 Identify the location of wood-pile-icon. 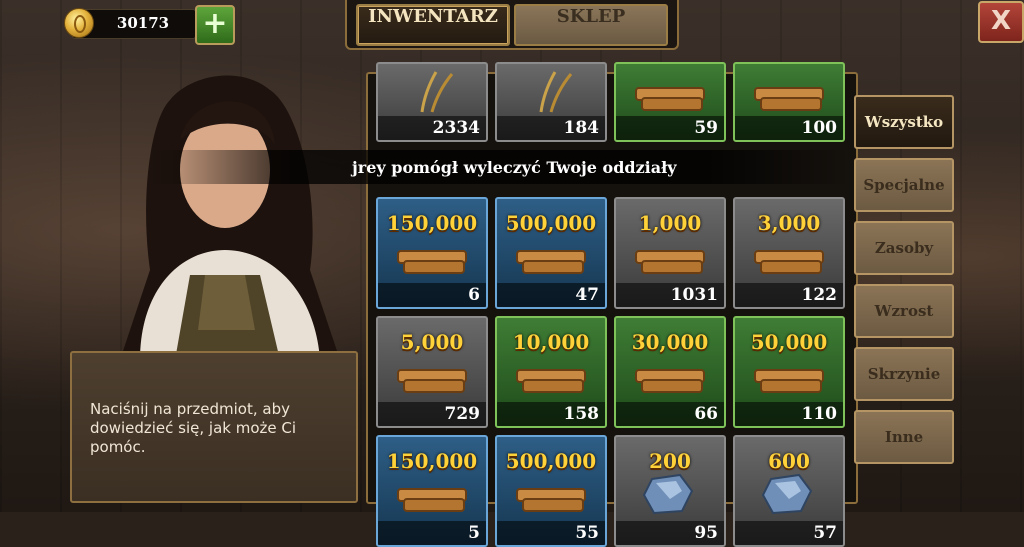
(789, 381).